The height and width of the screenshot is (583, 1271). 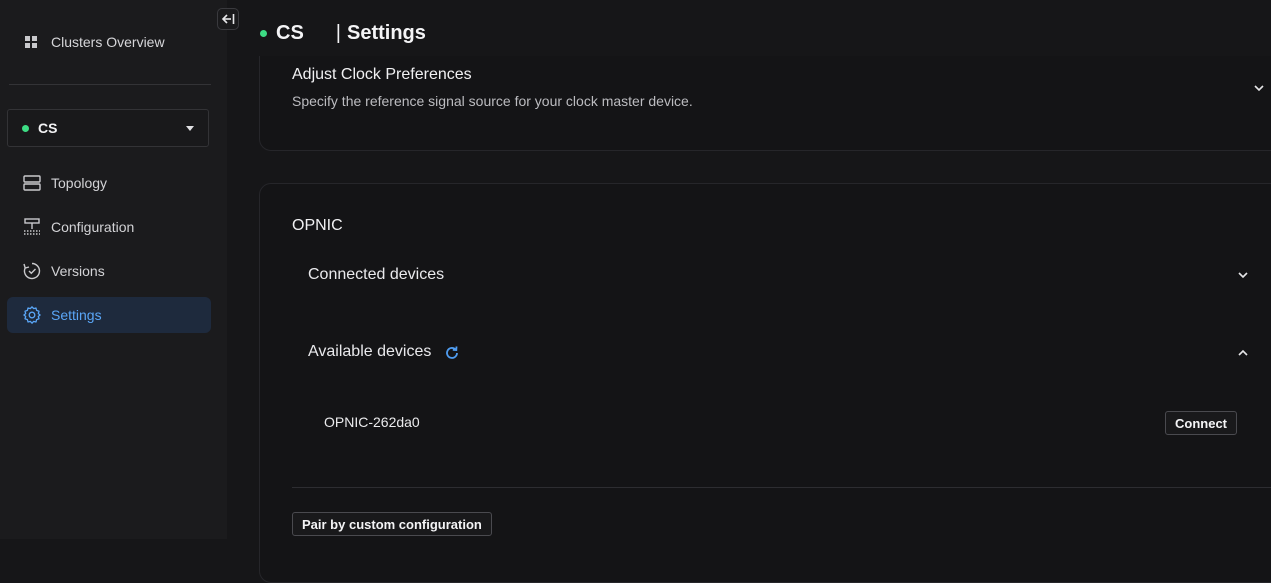 I want to click on sidebar-item-label: Topology, so click(x=79, y=183).